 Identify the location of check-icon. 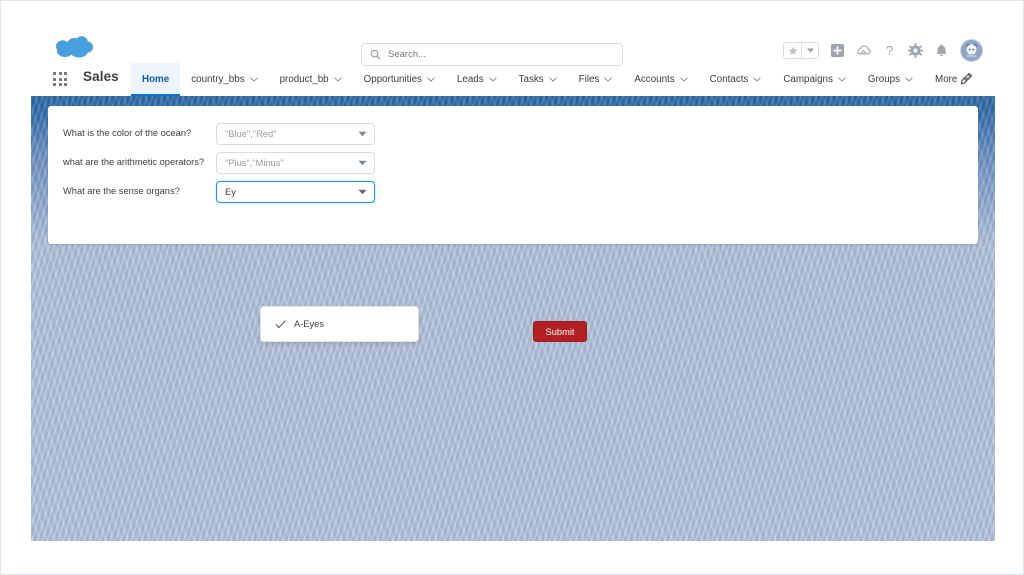
(280, 324).